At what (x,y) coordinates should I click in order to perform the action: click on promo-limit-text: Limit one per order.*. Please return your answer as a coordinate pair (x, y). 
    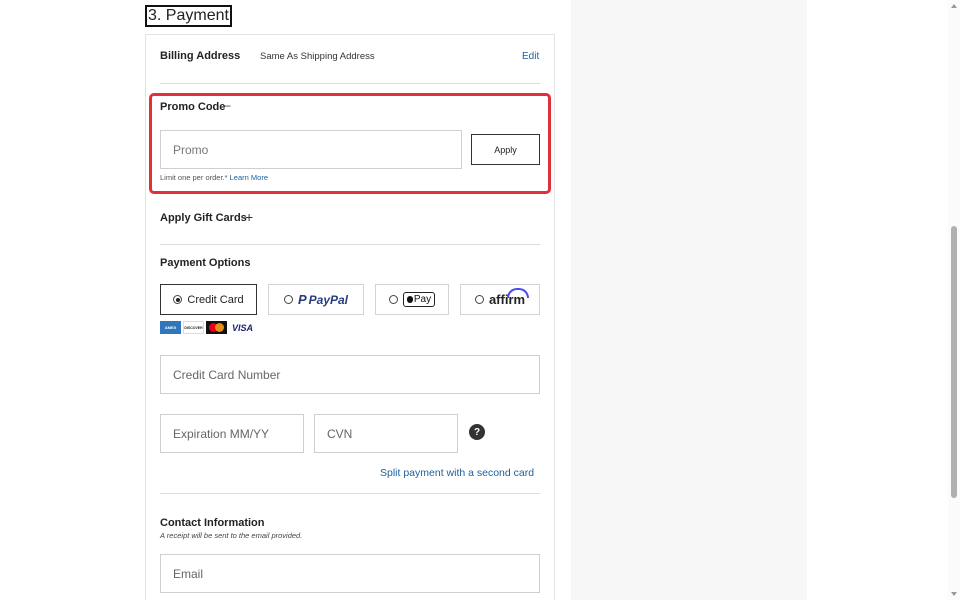
    Looking at the image, I should click on (194, 177).